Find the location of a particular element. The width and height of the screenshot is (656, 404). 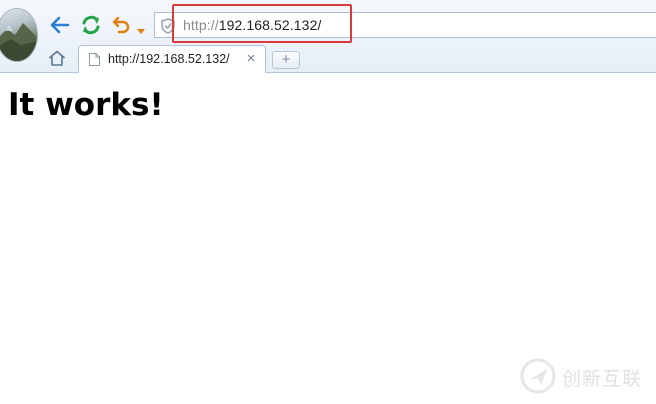

refresh-button is located at coordinates (91, 25).